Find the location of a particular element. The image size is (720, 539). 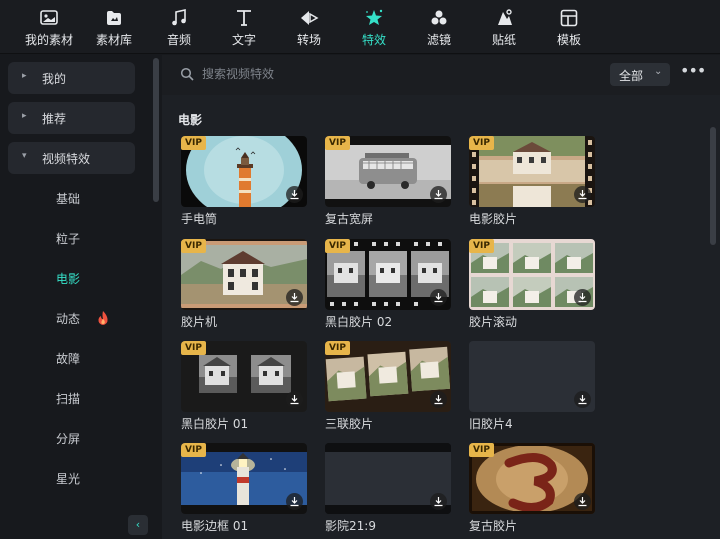

collapse-arrow-icon: ▾ is located at coordinates (24, 156).